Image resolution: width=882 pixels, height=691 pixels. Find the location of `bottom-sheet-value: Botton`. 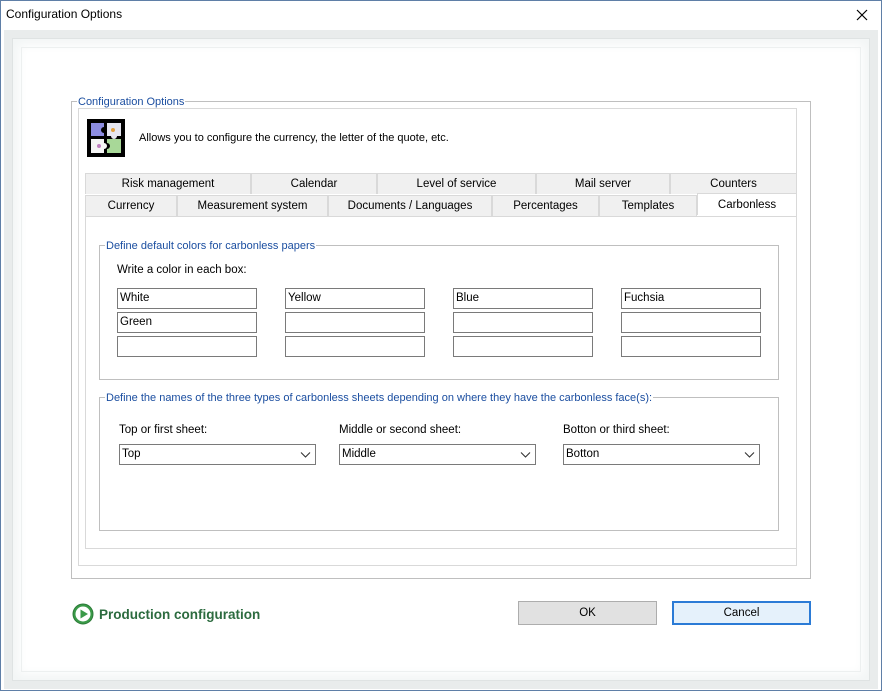

bottom-sheet-value: Botton is located at coordinates (583, 454).